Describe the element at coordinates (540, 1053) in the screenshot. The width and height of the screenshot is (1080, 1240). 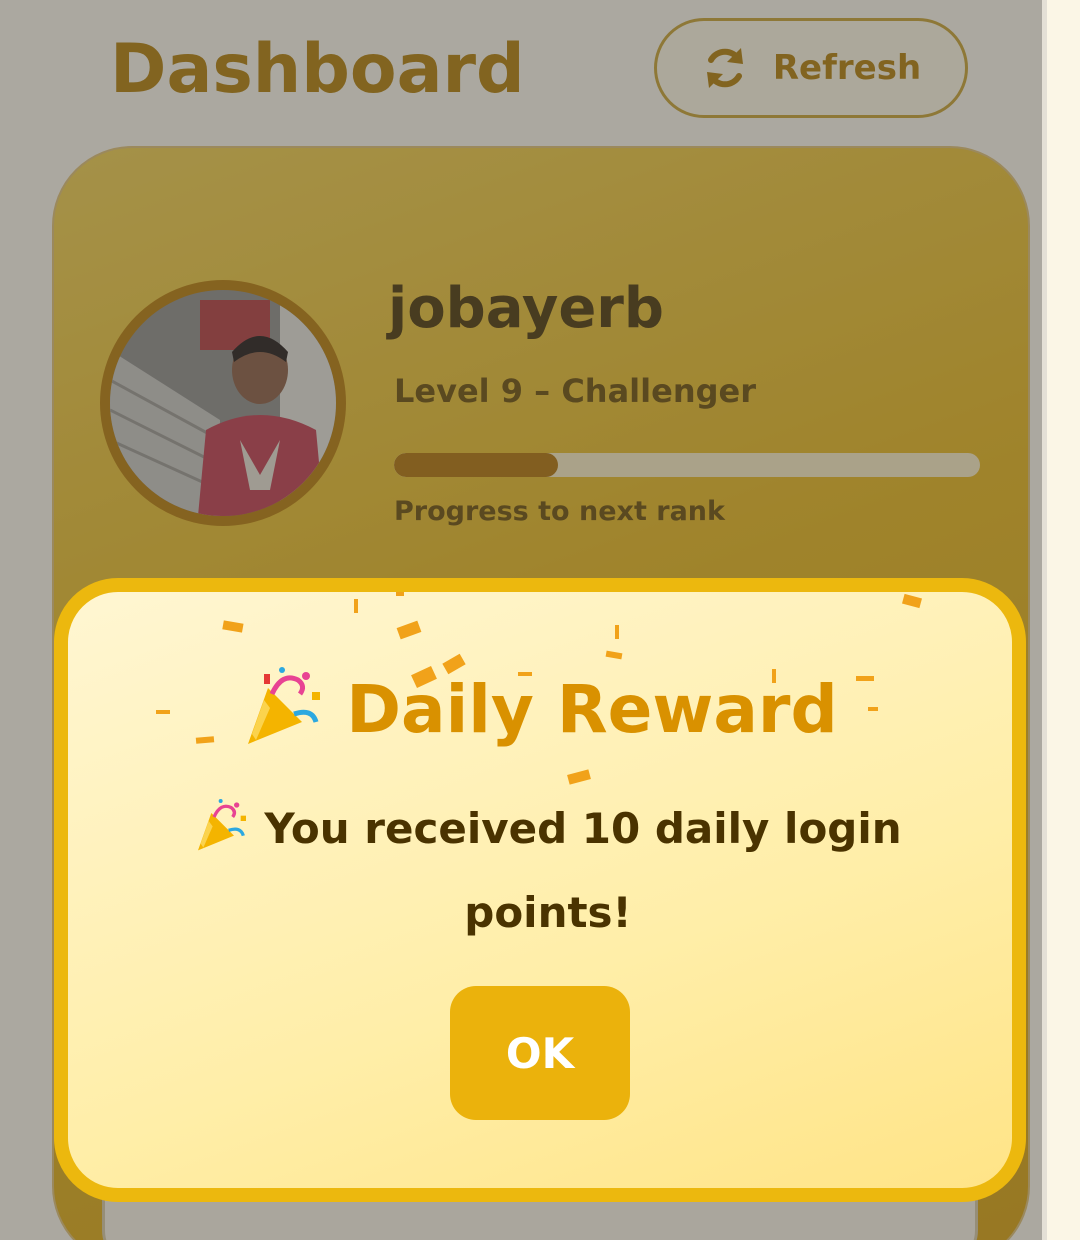
I see `ok-button: OK` at that location.